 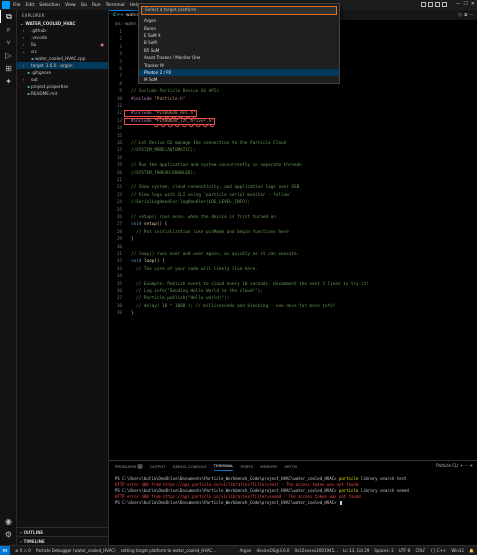 I want to click on platform-option-e-som-x: E SoM X, so click(x=239, y=35).